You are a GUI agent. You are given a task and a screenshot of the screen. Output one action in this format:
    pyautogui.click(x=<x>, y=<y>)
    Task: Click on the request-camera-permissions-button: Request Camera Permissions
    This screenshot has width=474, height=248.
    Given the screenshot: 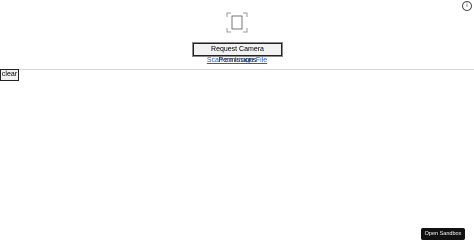 What is the action you would take?
    pyautogui.click(x=237, y=53)
    